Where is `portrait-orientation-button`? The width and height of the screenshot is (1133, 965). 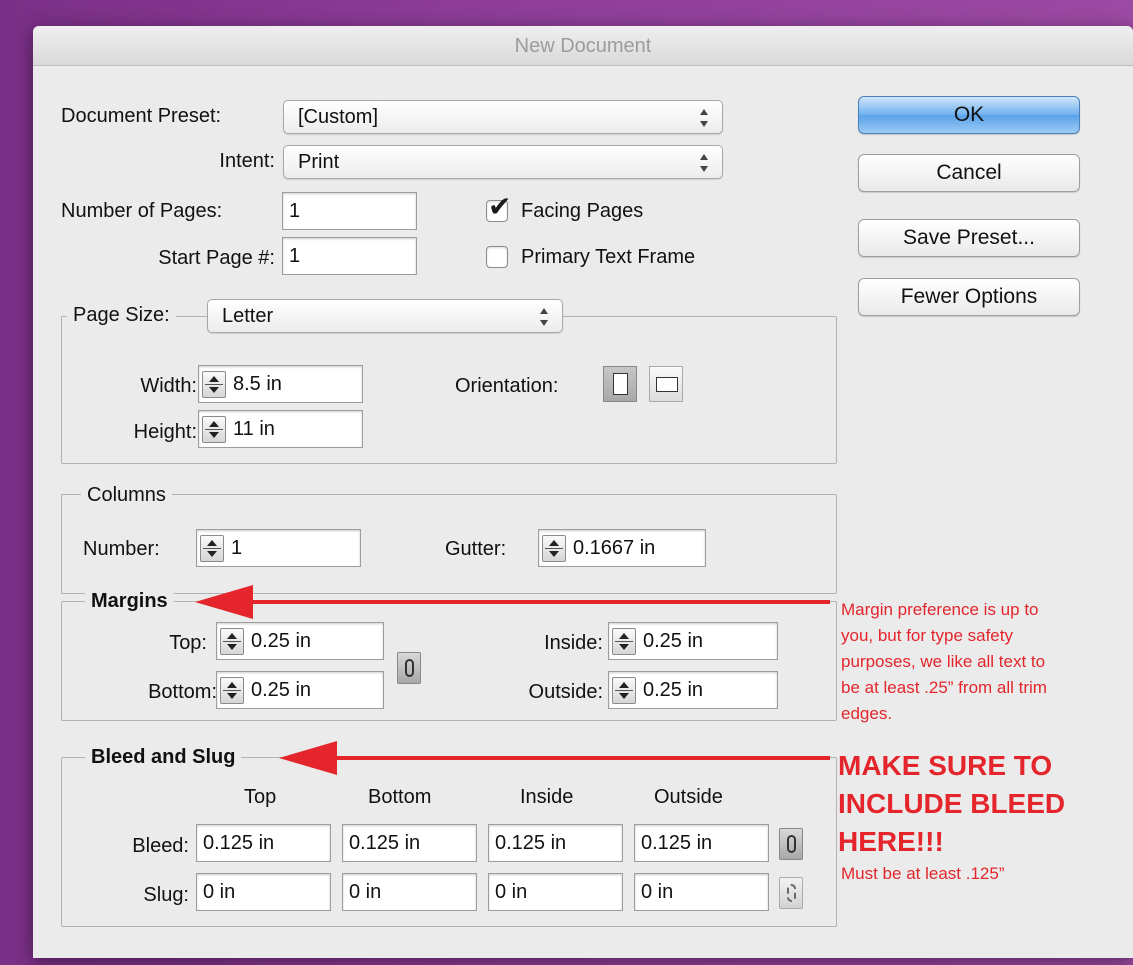 portrait-orientation-button is located at coordinates (620, 384).